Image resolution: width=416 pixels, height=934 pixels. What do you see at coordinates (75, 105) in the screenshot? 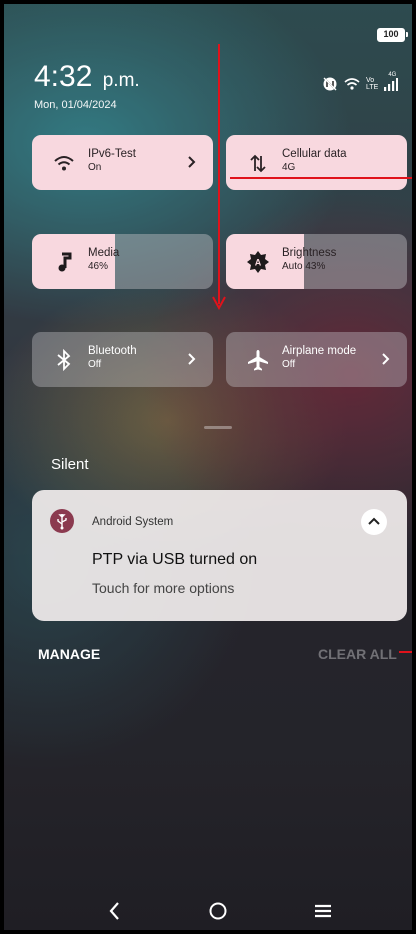
I see `date-label: Mon, 01/04/2024` at bounding box center [75, 105].